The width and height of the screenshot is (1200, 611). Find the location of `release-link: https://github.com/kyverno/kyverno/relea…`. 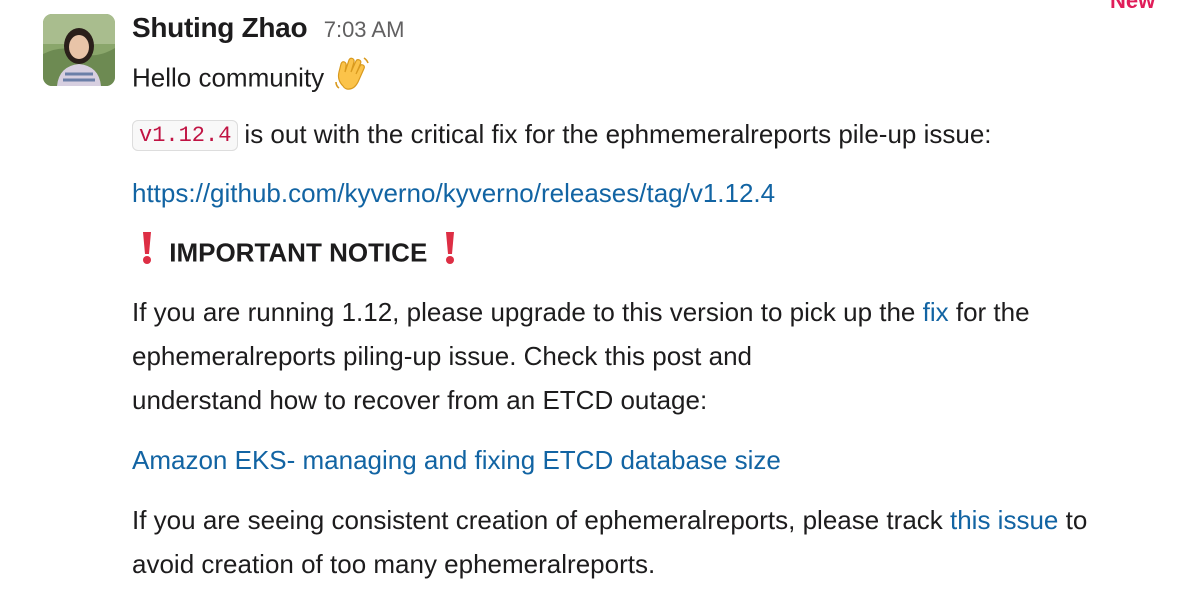

release-link: https://github.com/kyverno/kyverno/relea… is located at coordinates (453, 193).